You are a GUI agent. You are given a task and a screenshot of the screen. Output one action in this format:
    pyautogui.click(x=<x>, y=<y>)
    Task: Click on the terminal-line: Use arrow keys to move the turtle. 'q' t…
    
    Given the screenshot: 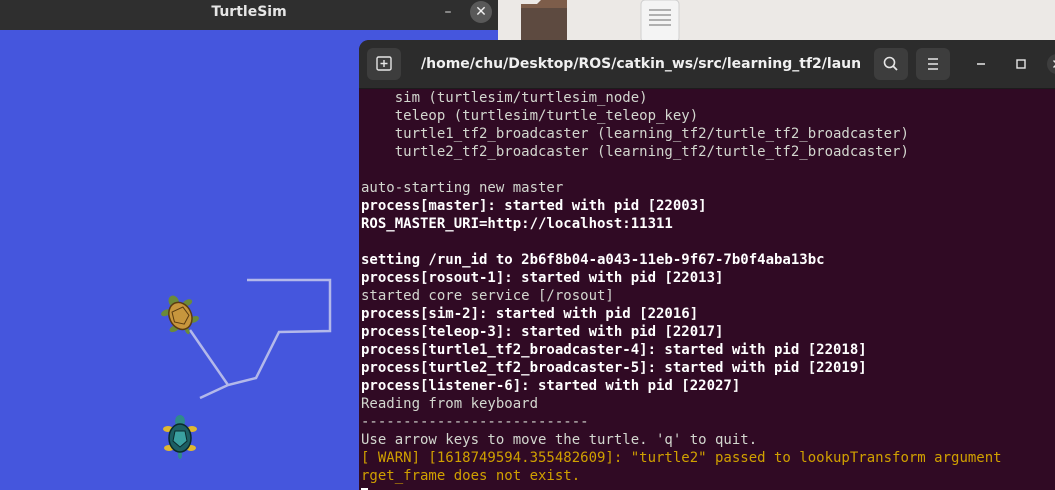 What is the action you would take?
    pyautogui.click(x=559, y=440)
    